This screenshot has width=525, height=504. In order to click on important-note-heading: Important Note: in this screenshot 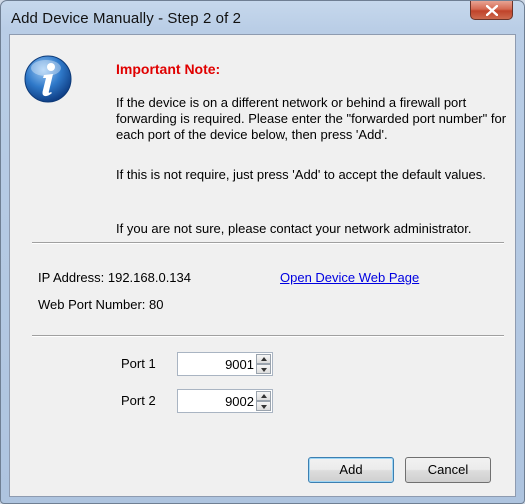, I will do `click(168, 69)`.